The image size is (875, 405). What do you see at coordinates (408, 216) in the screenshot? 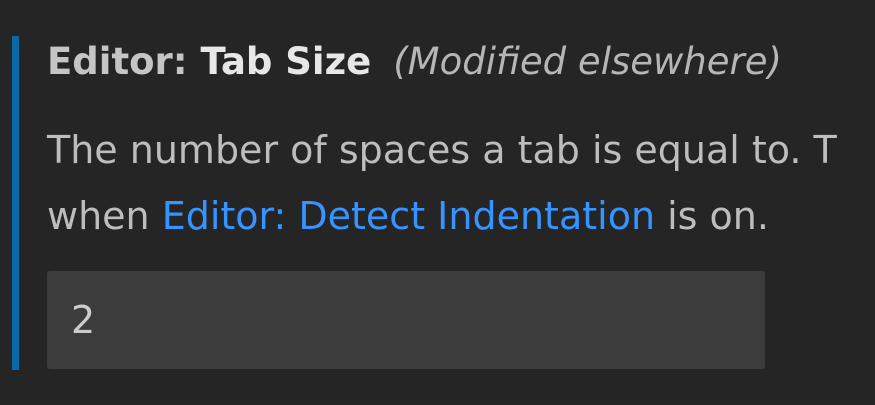
I see `detect-indentation-link: Editor: Detect Indentation` at bounding box center [408, 216].